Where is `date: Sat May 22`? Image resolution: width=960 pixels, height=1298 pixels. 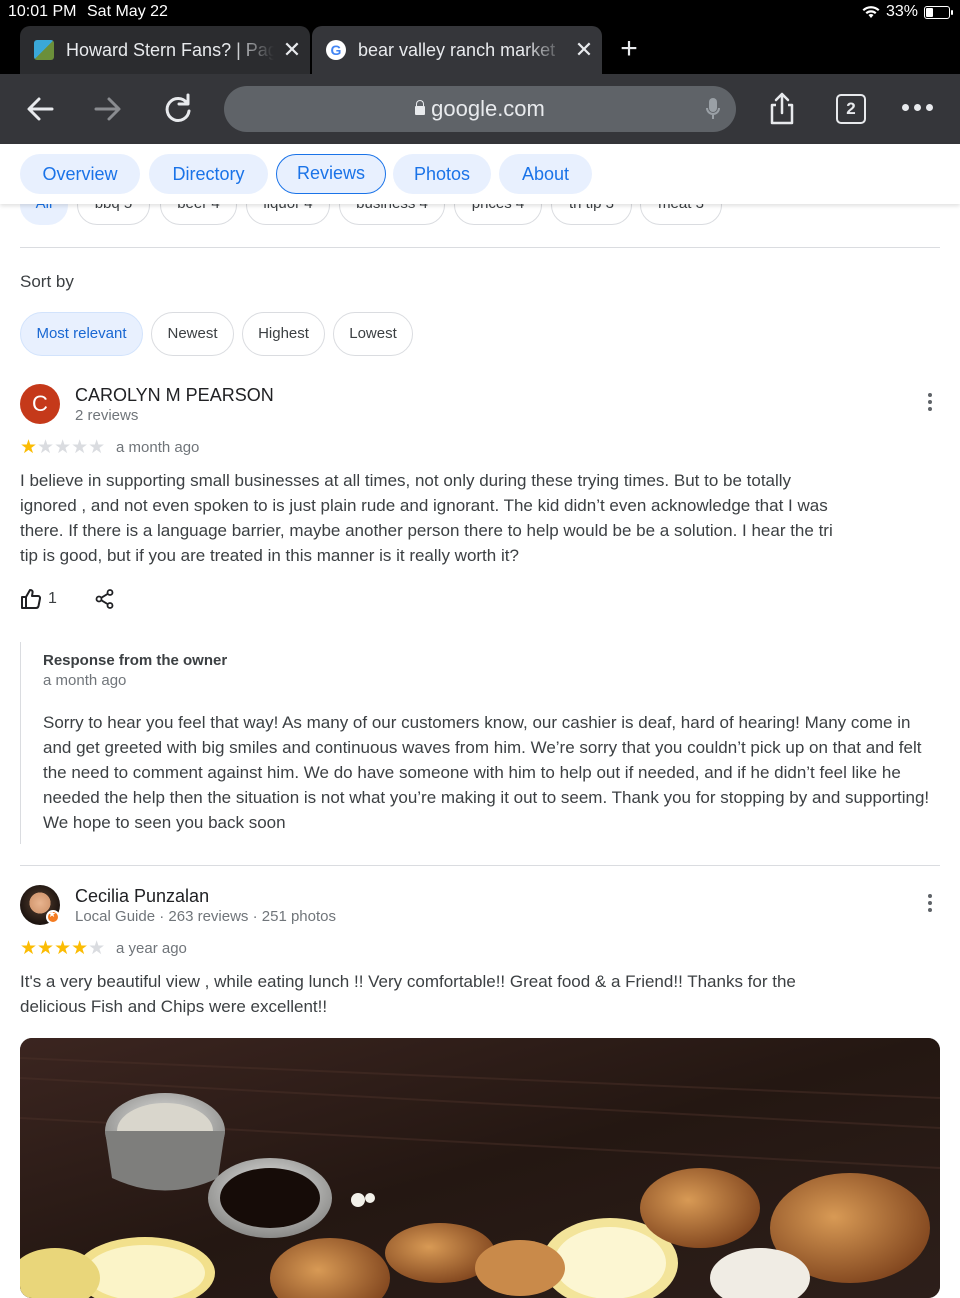 date: Sat May 22 is located at coordinates (127, 11).